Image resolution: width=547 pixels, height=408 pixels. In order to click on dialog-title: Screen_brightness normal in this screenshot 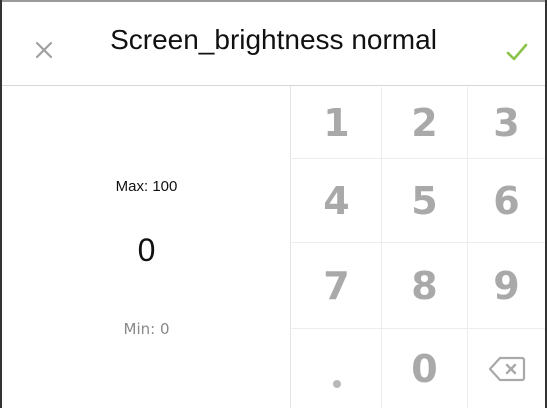, I will do `click(273, 39)`.